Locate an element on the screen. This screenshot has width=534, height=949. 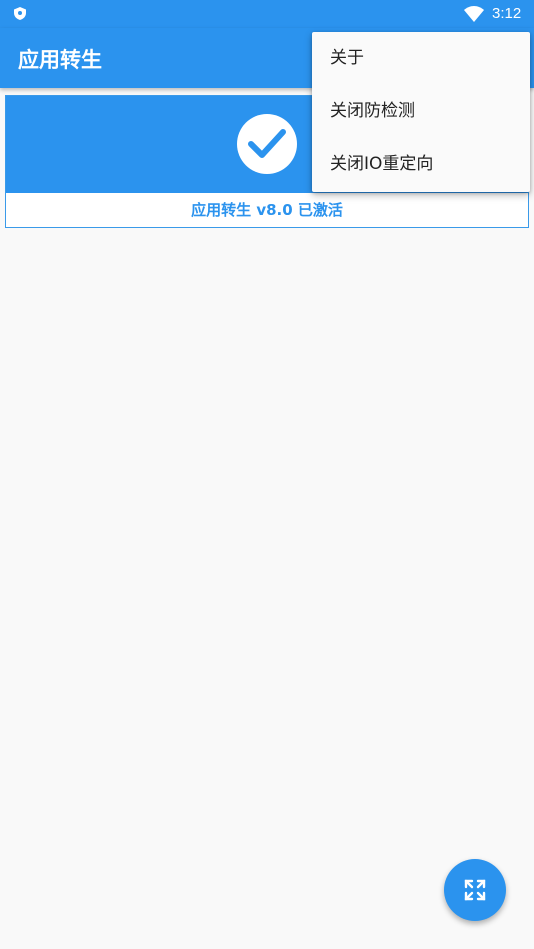
check-circle-icon is located at coordinates (267, 144).